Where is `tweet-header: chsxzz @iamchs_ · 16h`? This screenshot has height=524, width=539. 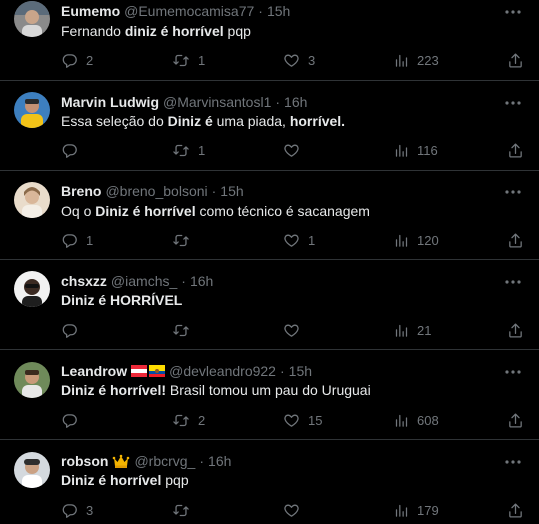
tweet-header: chsxzz @iamchs_ · 16h is located at coordinates (137, 281).